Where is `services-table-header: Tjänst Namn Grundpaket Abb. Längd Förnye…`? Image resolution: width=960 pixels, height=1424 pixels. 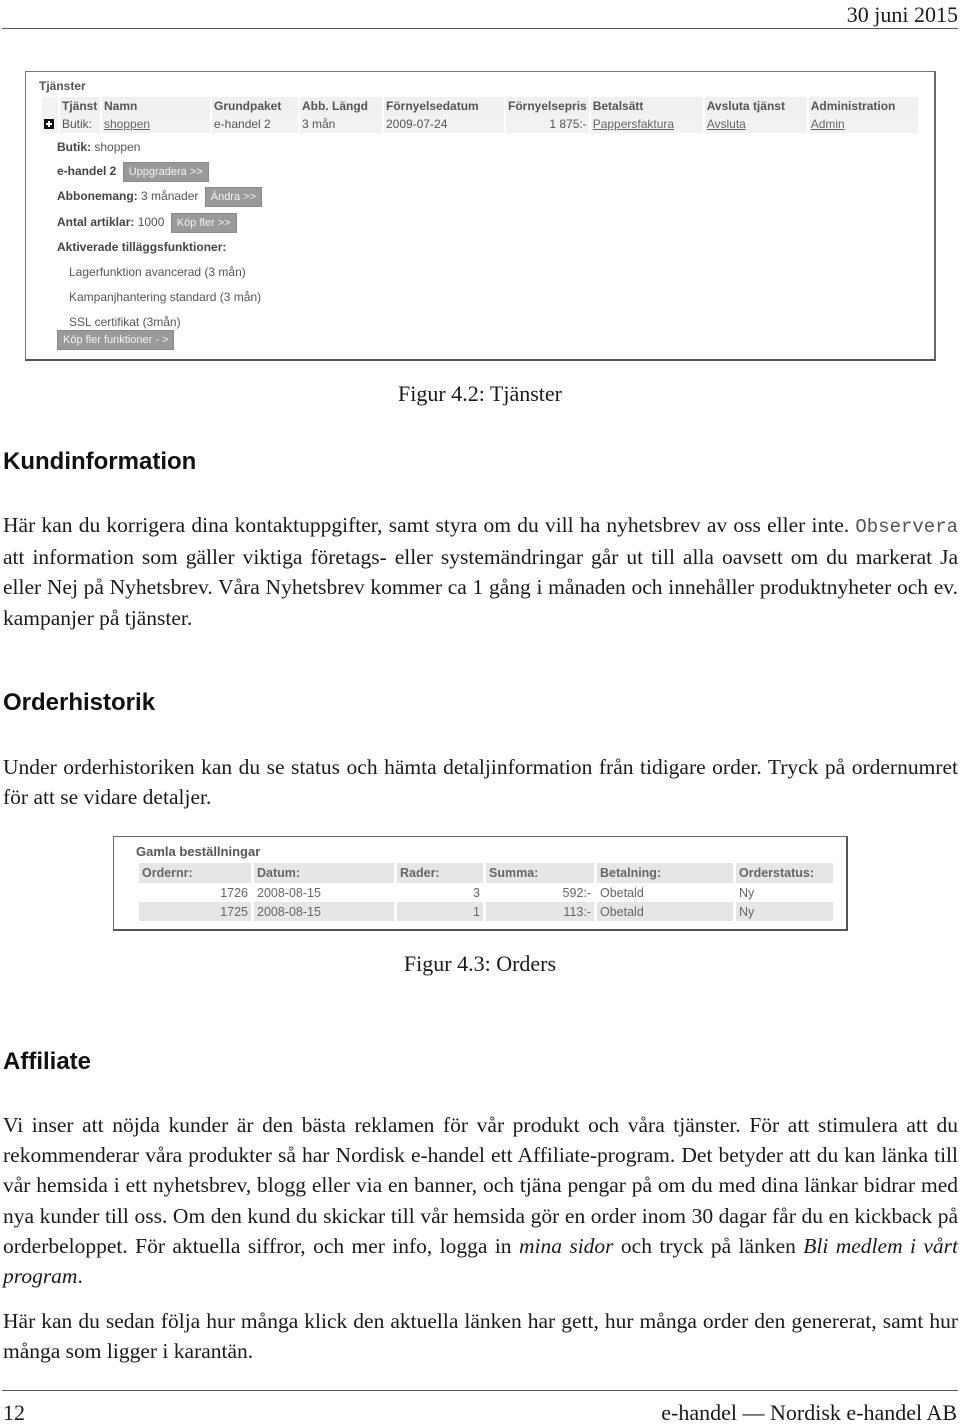 services-table-header: Tjänst Namn Grundpaket Abb. Längd Förnye… is located at coordinates (480, 106).